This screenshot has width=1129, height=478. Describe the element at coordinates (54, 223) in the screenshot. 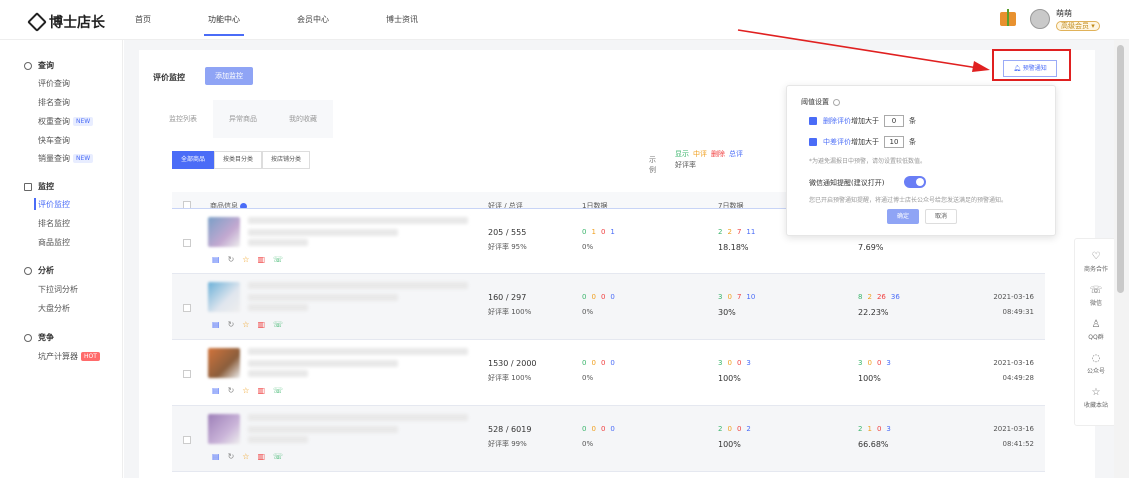

I see `sidebar-item-rank-monitor: 排名监控` at that location.